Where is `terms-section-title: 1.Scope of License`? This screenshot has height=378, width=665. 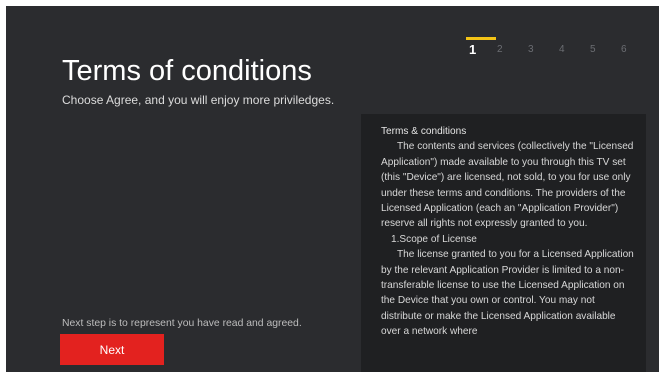 terms-section-title: 1.Scope of License is located at coordinates (434, 239).